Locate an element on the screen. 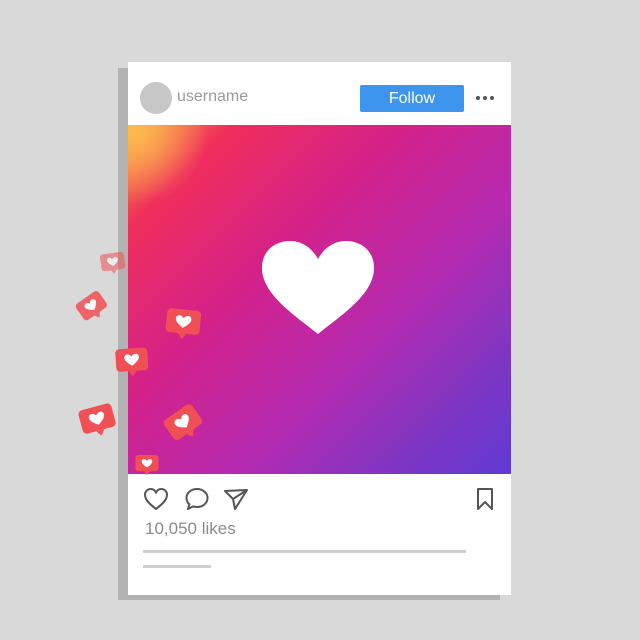  caption-placeholder-line-short is located at coordinates (177, 566).